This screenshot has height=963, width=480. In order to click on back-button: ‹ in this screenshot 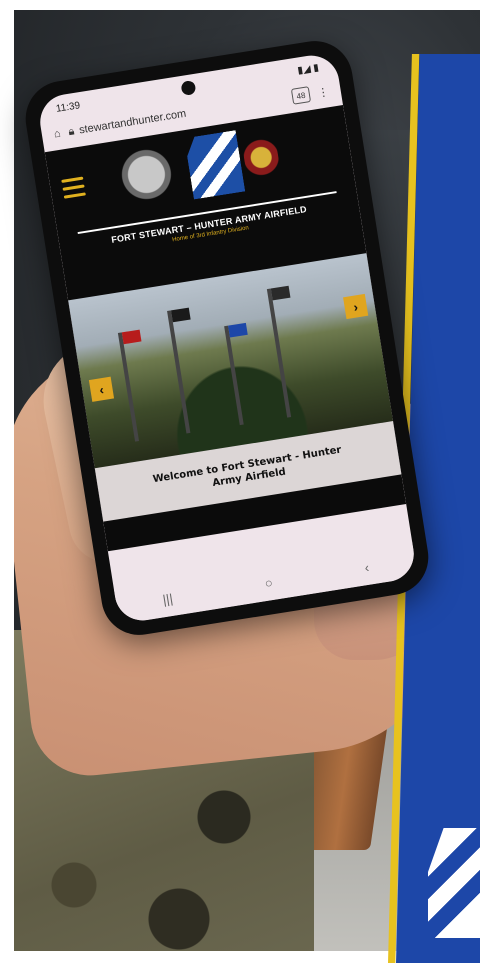, I will do `click(366, 566)`.